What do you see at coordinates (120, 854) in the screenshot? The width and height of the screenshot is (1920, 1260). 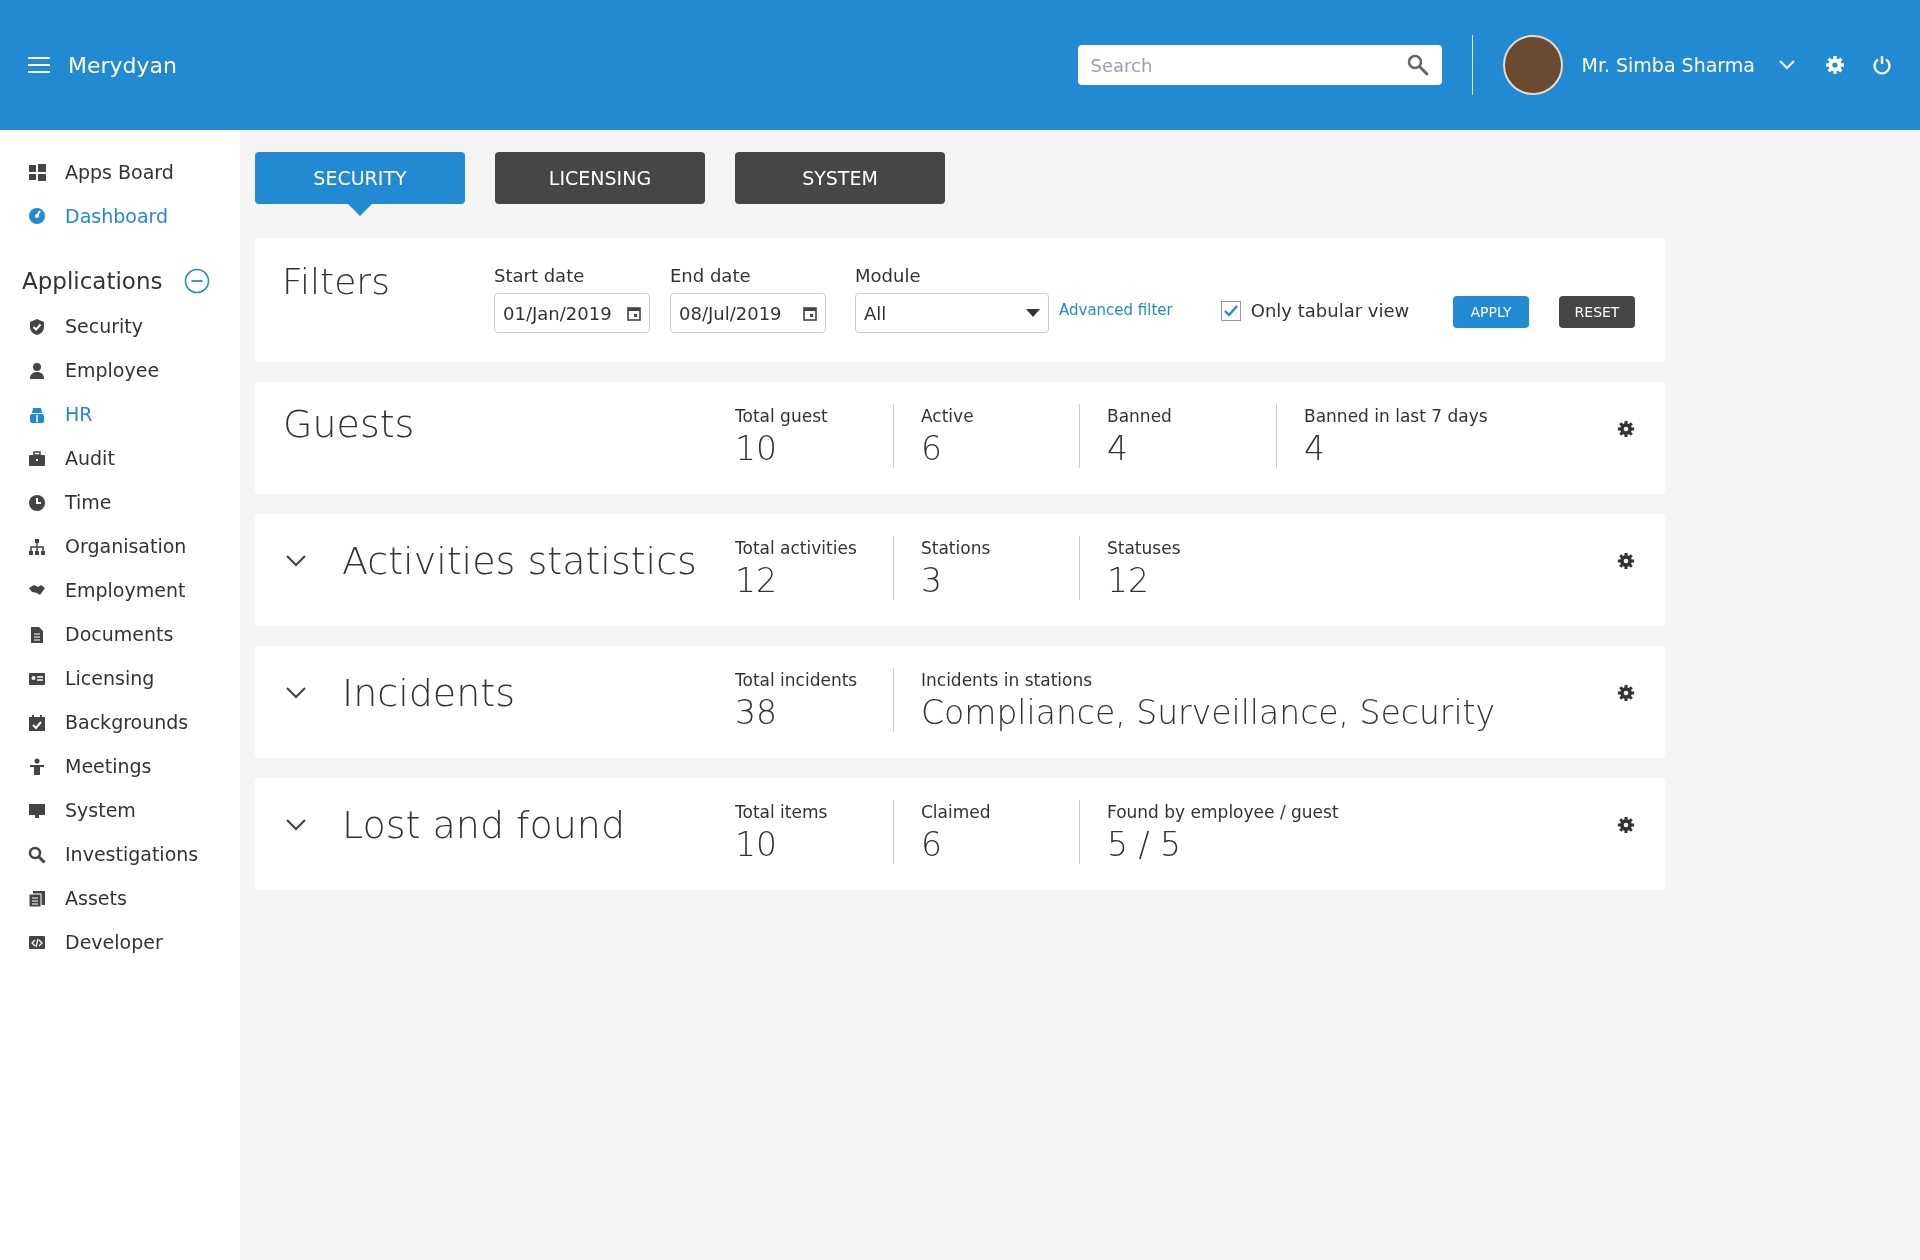 I see `sidebar-item: Investigations` at bounding box center [120, 854].